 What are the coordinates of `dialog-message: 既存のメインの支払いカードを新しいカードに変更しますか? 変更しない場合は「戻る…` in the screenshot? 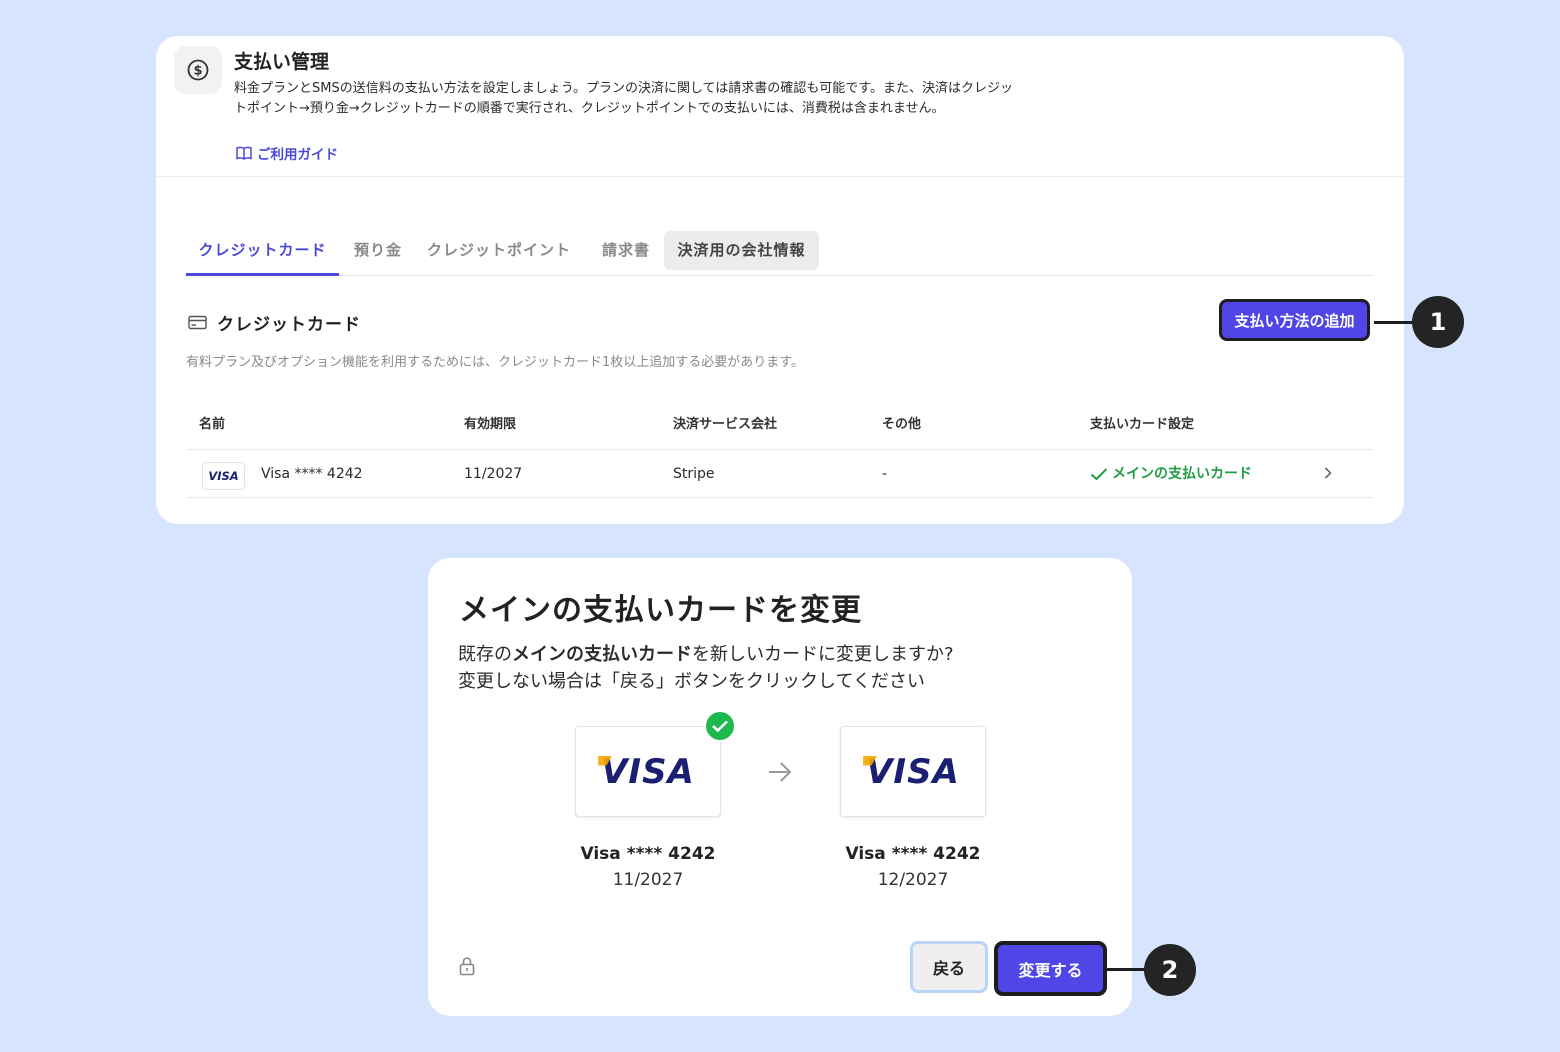 It's located at (706, 668).